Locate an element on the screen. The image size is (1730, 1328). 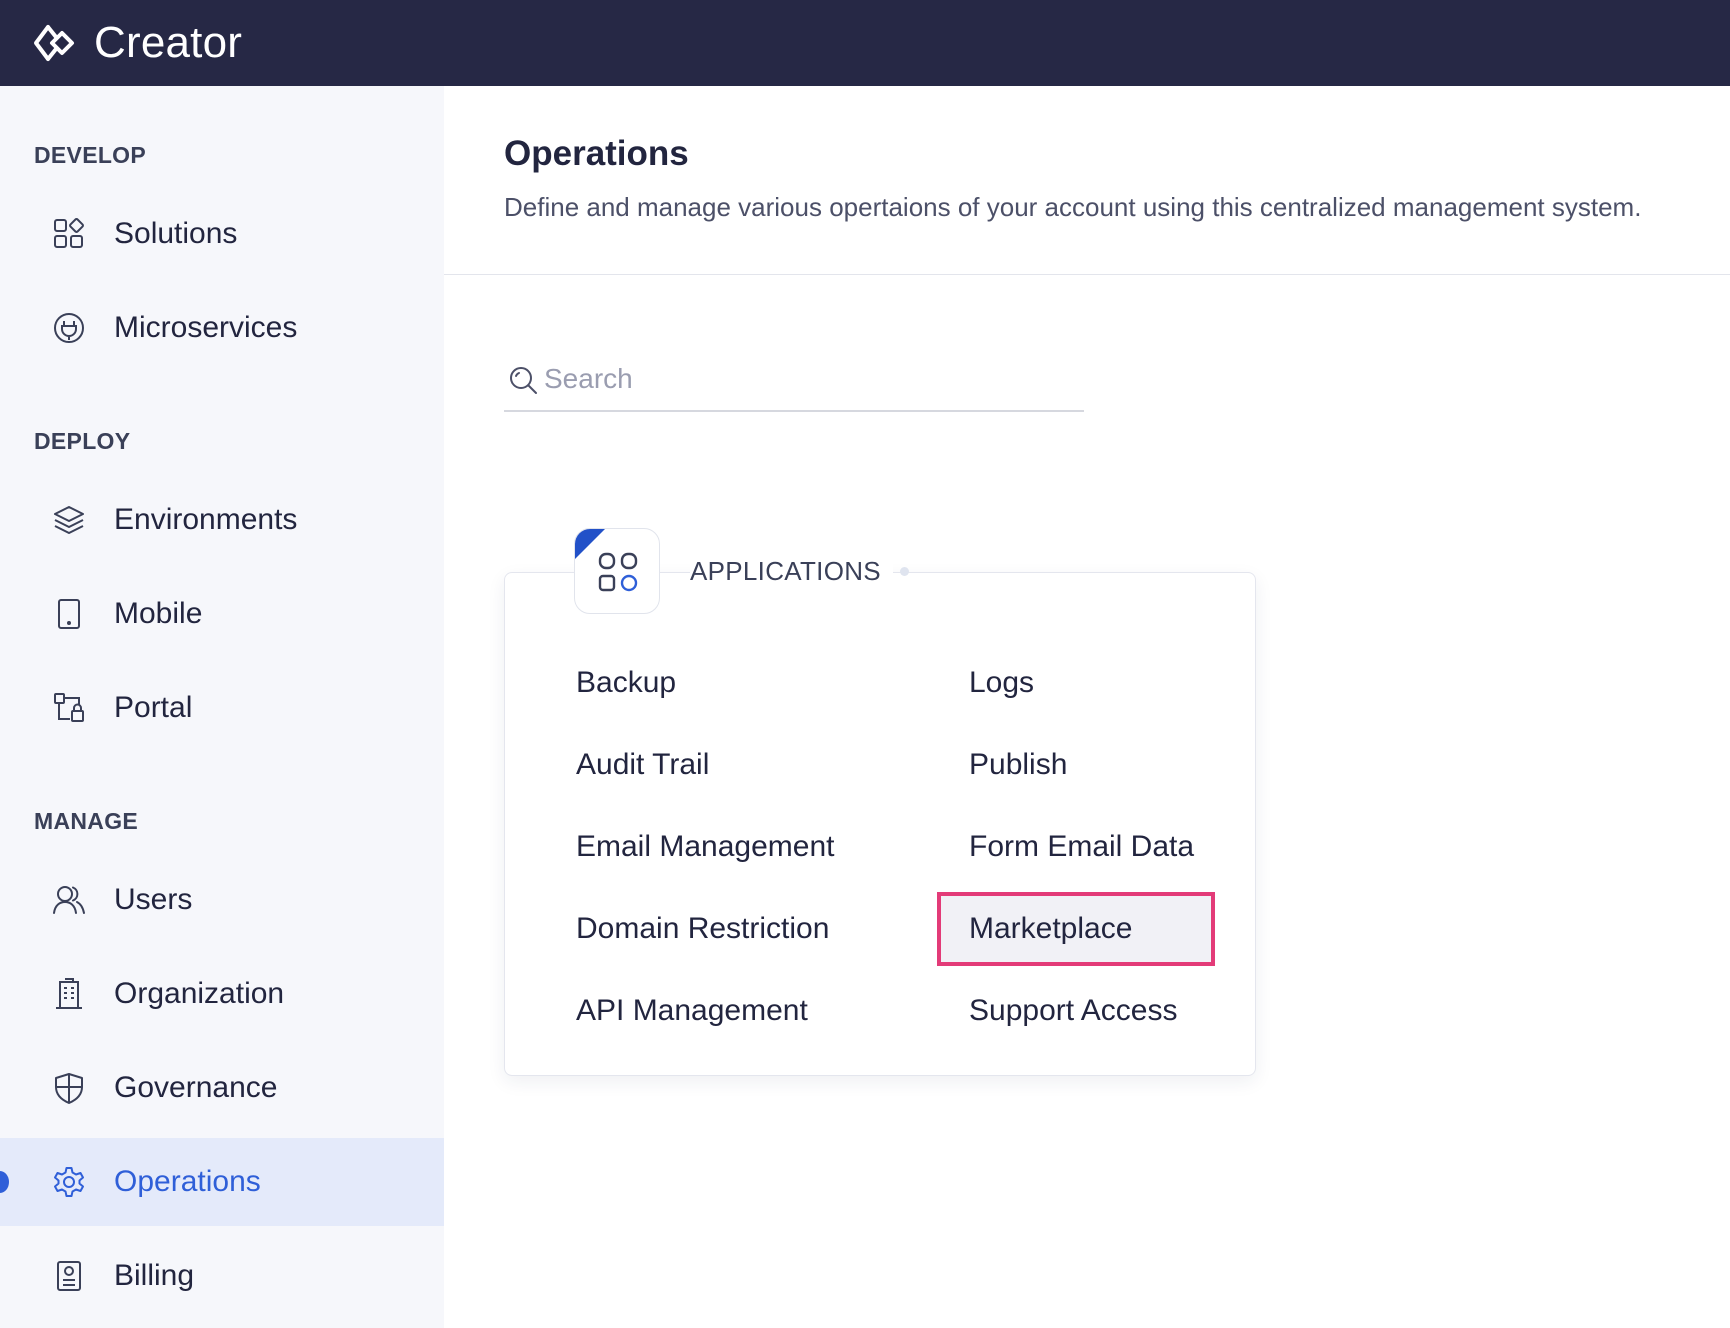
sidebar-item-label: Operations is located at coordinates (187, 1181).